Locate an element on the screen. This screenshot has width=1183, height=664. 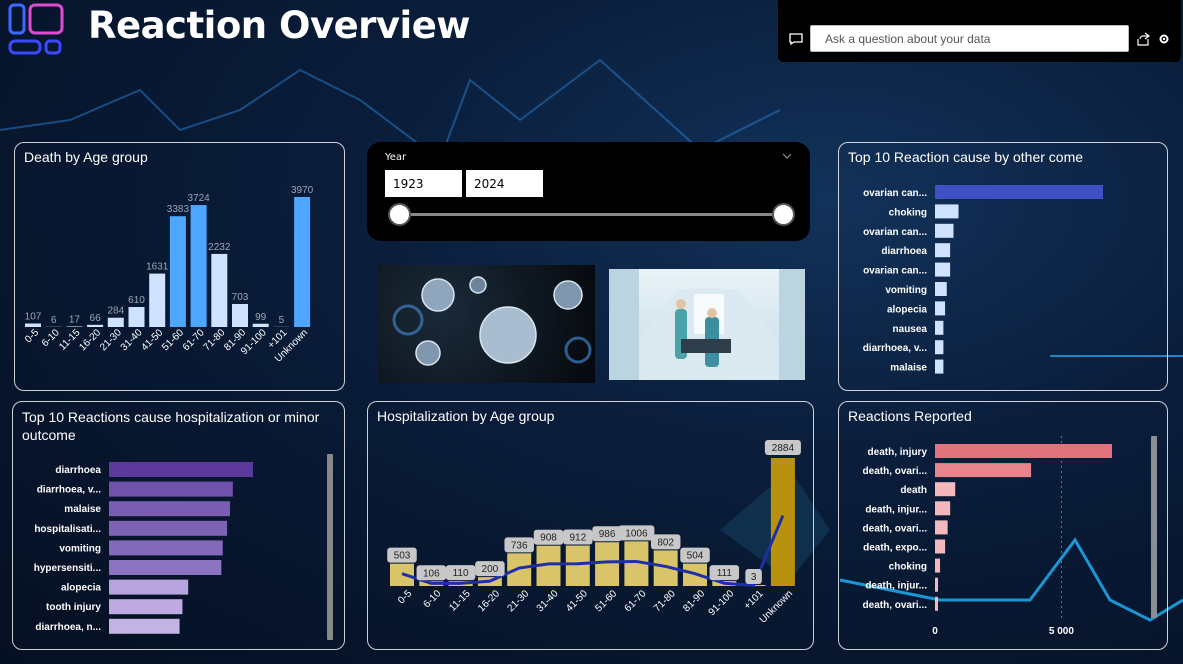
hospital-corridor-image is located at coordinates (707, 324).